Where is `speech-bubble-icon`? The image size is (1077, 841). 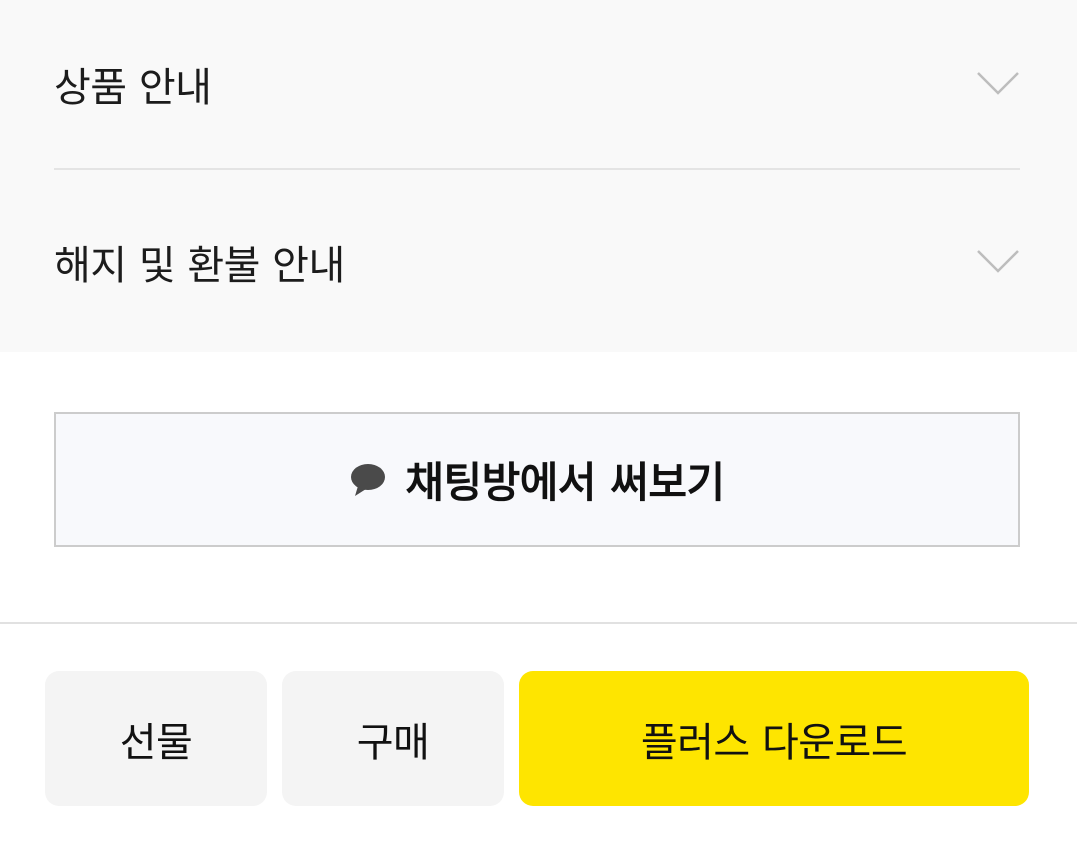 speech-bubble-icon is located at coordinates (368, 479).